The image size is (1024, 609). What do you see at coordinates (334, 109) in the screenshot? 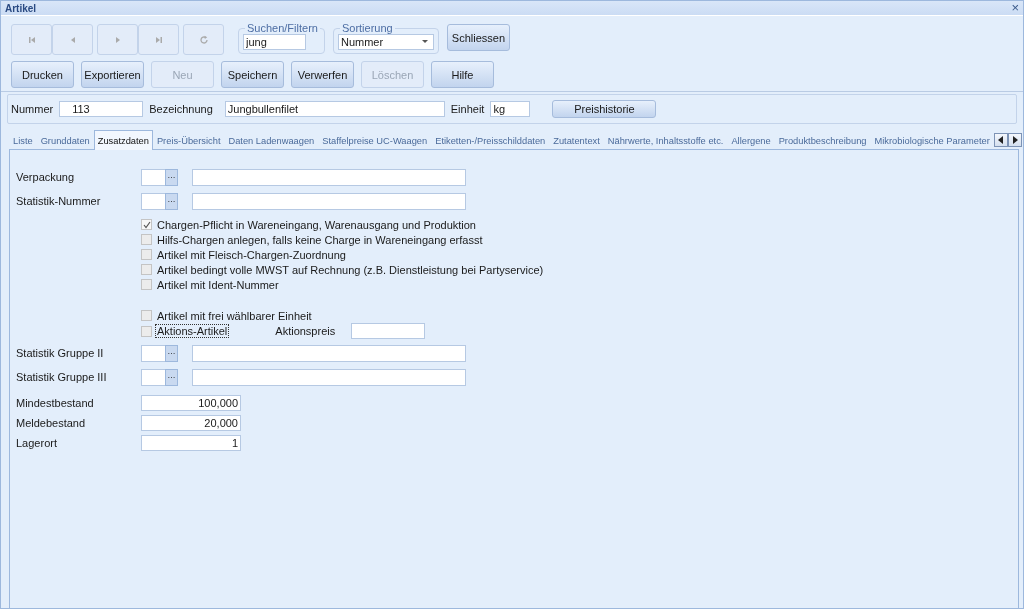
I see `name-field: Jungbullenfilet` at bounding box center [334, 109].